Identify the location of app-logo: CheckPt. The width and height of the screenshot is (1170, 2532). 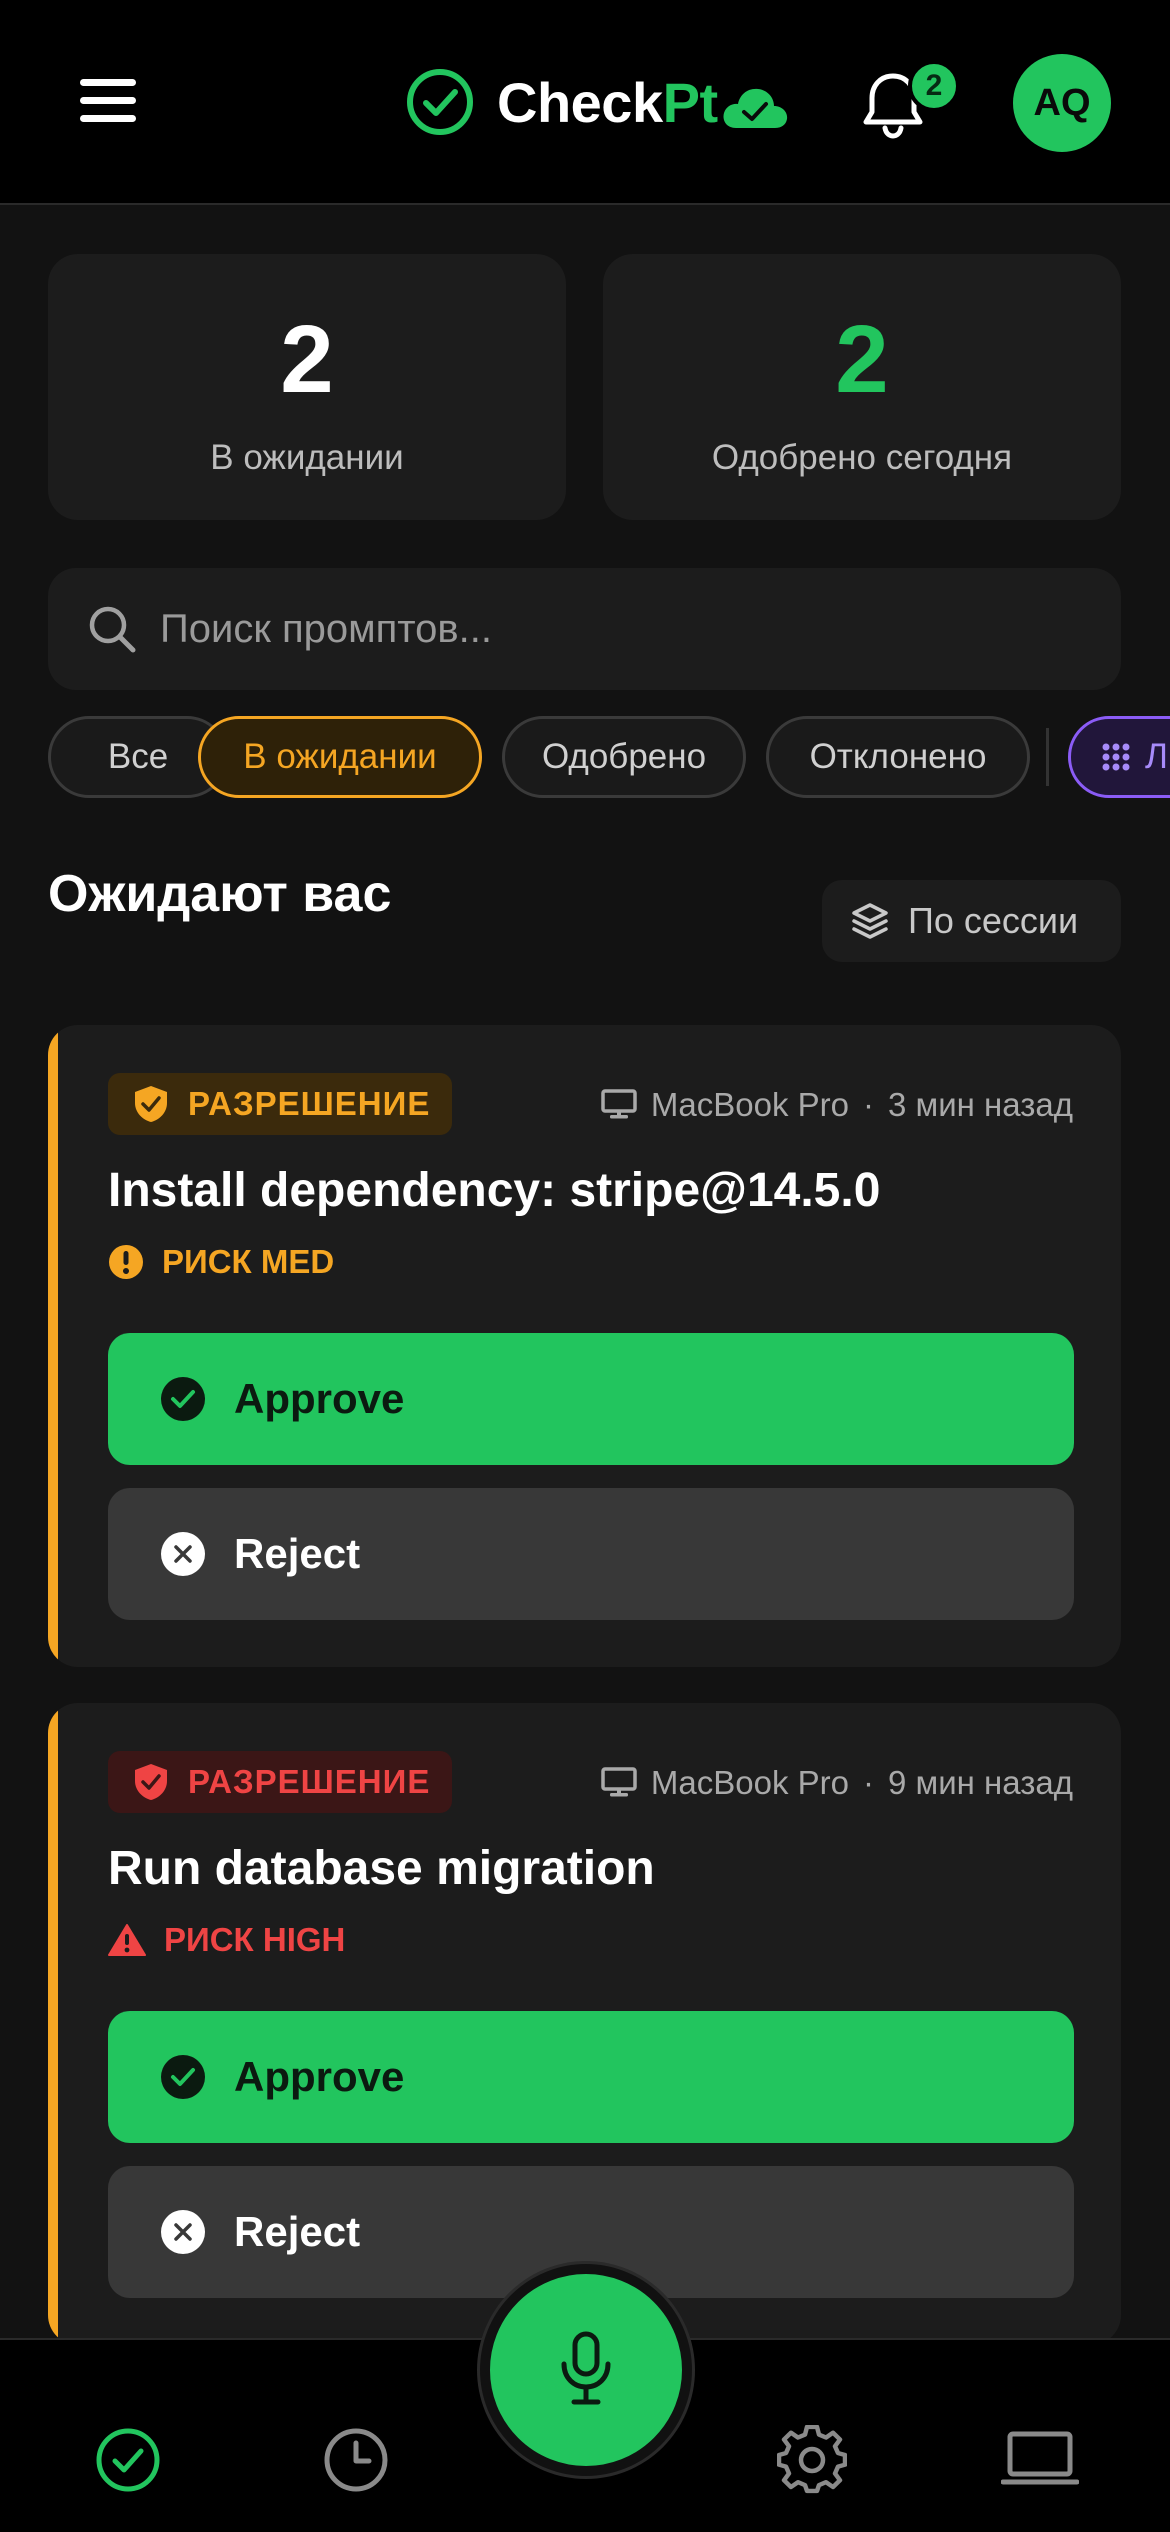
(597, 102).